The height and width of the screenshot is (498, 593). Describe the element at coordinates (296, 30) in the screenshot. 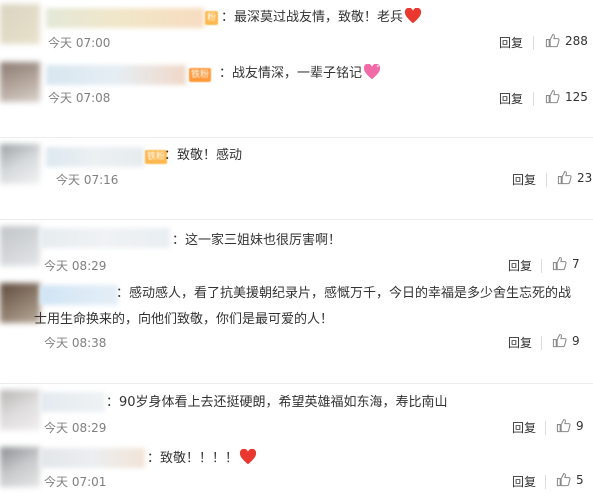

I see `comment-item: 粉 ：最深莫过战友情，致敬！老兵 今天 07:00 回复 288` at that location.